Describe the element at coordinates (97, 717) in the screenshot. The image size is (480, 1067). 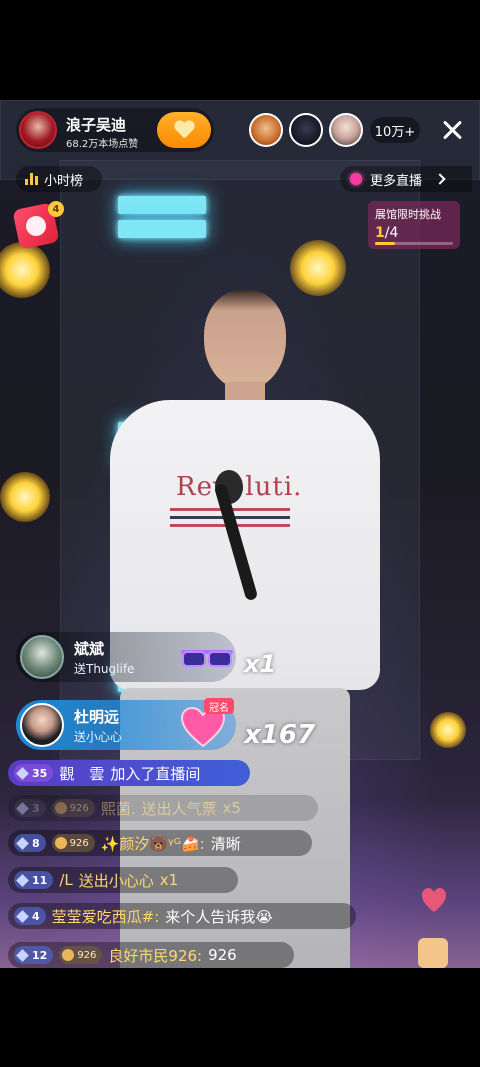
I see `gifter-name: 杜明远` at that location.